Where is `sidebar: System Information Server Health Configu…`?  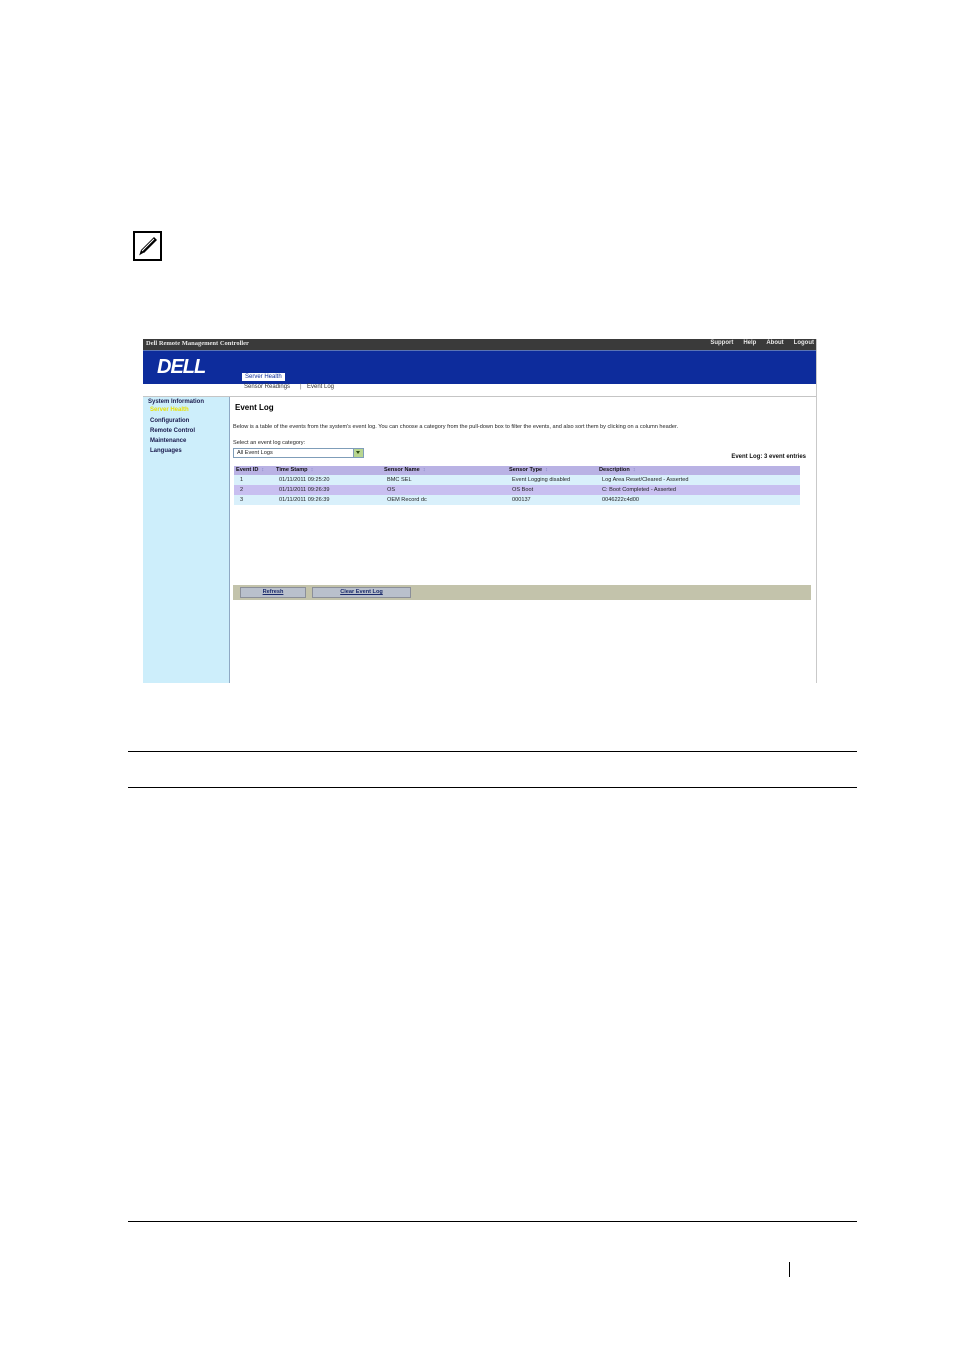 sidebar: System Information Server Health Configu… is located at coordinates (186, 540).